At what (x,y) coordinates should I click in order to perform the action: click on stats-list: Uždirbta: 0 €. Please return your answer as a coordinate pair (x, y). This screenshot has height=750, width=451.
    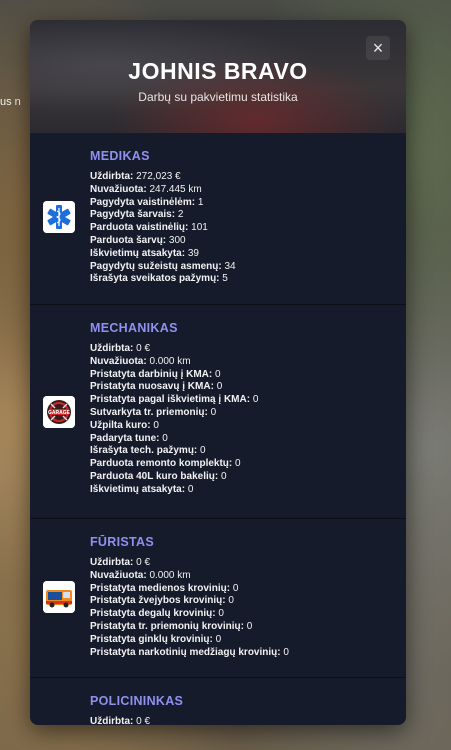
    Looking at the image, I should click on (248, 720).